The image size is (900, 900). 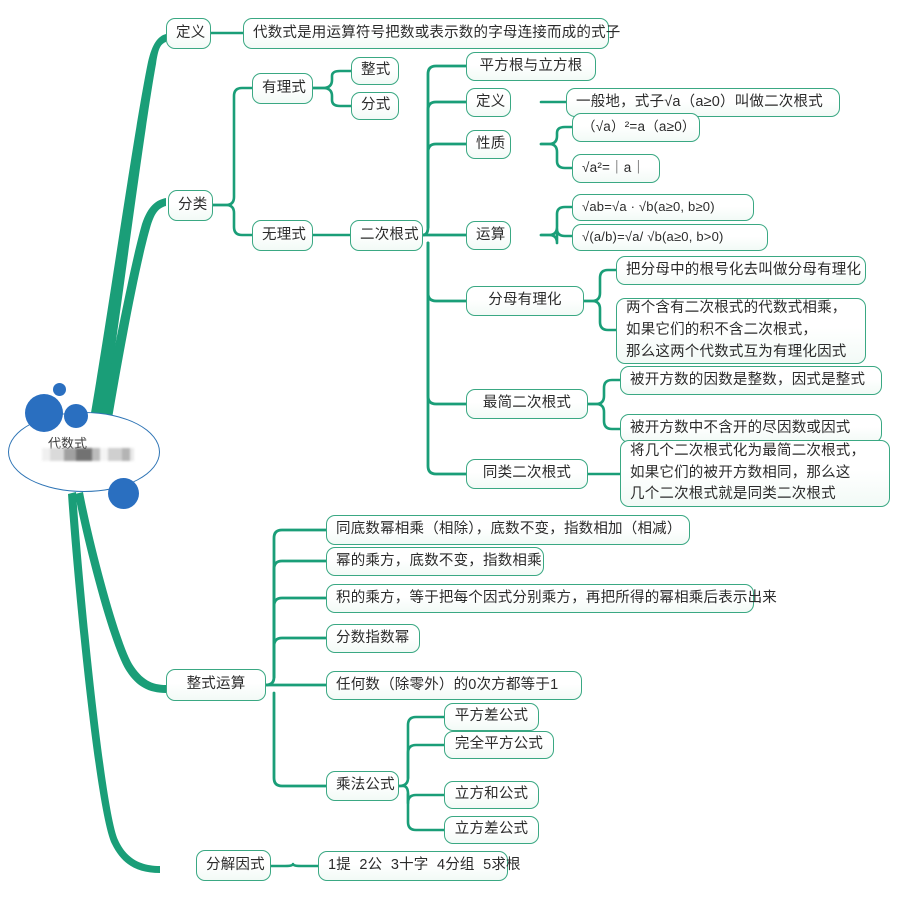 What do you see at coordinates (332, 97) in the screenshot?
I see `link-youlishi-fenshi` at bounding box center [332, 97].